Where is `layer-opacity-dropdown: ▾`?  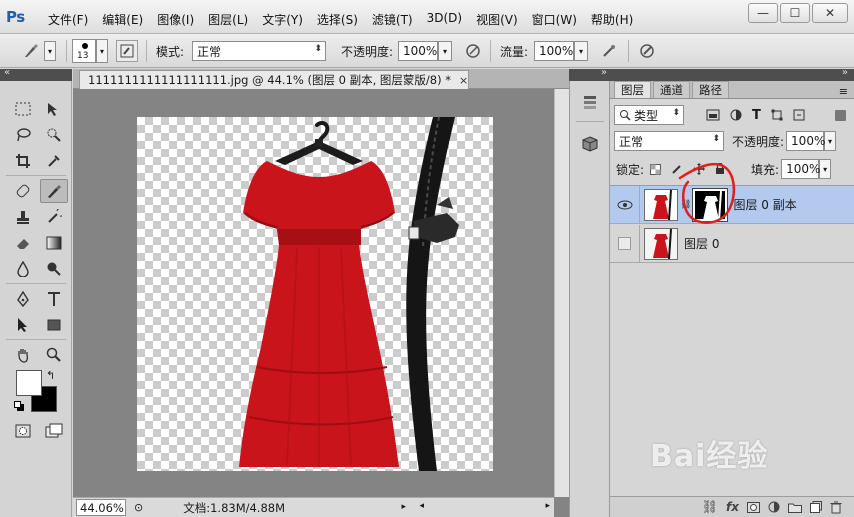
layer-opacity-dropdown: ▾ is located at coordinates (830, 141).